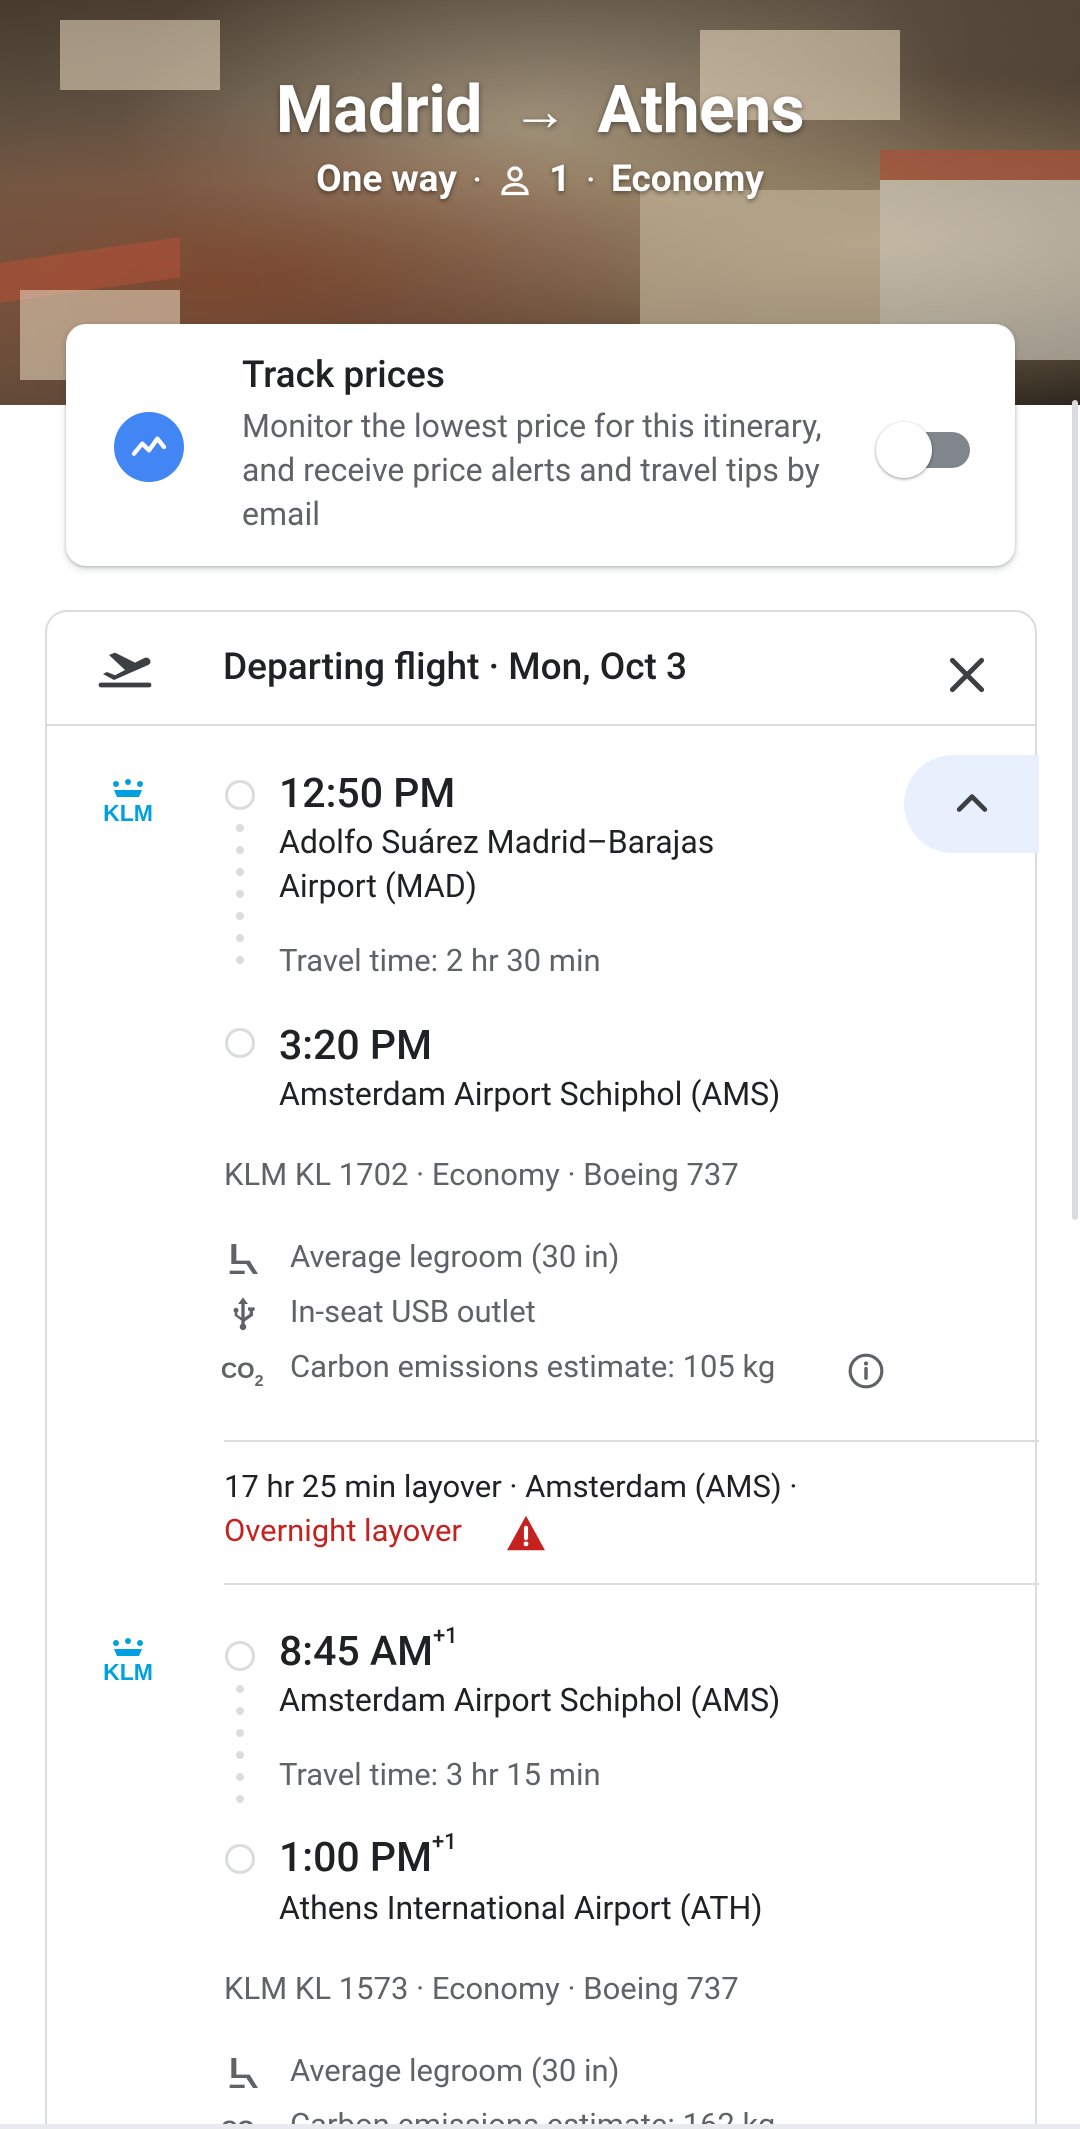  I want to click on scrollbar, so click(1075, 810).